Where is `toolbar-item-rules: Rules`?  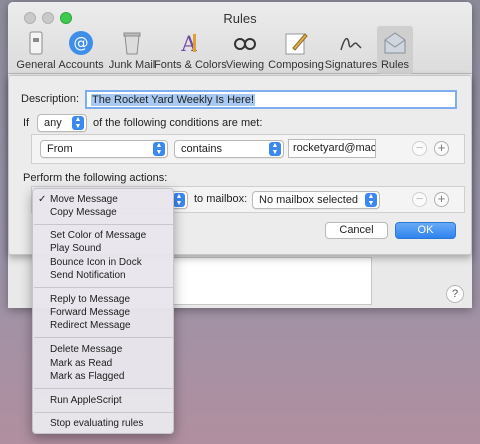 toolbar-item-rules: Rules is located at coordinates (395, 50).